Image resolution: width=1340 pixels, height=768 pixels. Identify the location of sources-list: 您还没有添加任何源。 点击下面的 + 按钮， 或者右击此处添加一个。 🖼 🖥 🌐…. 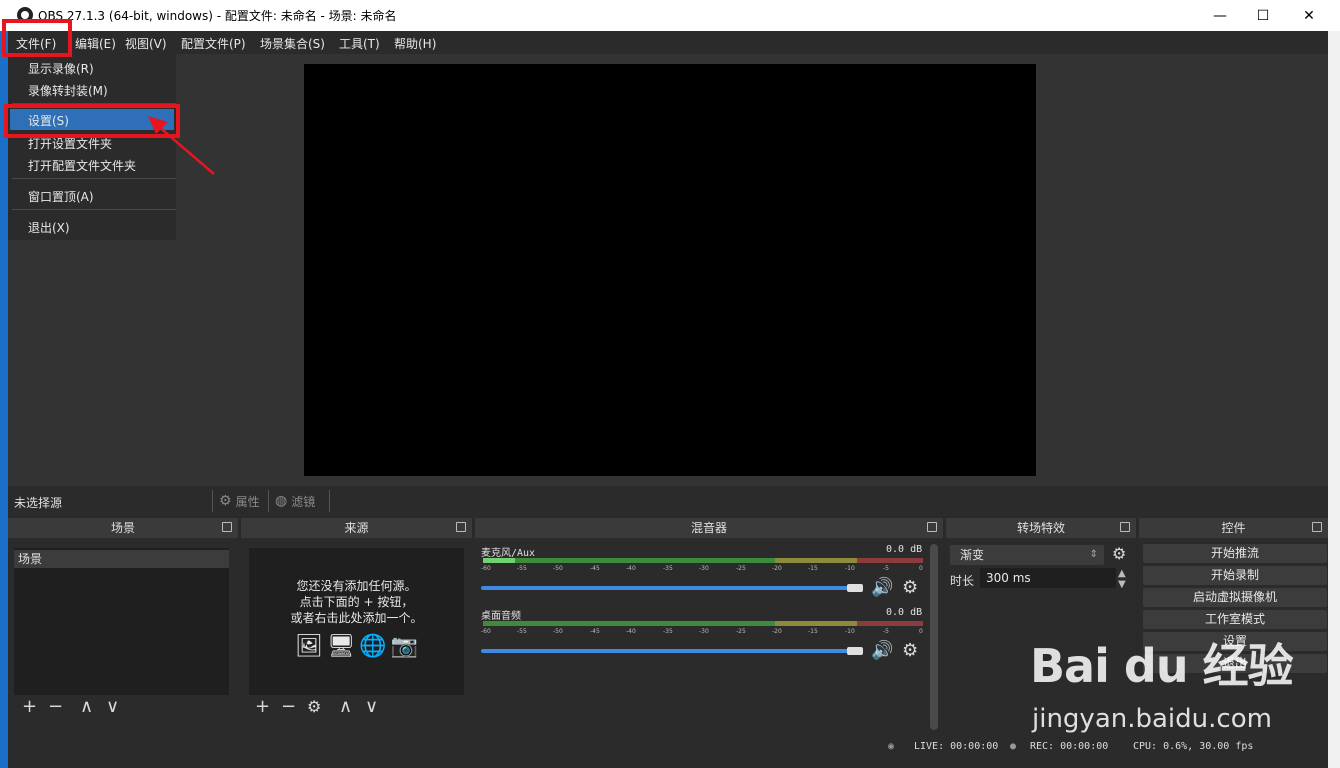
(356, 621).